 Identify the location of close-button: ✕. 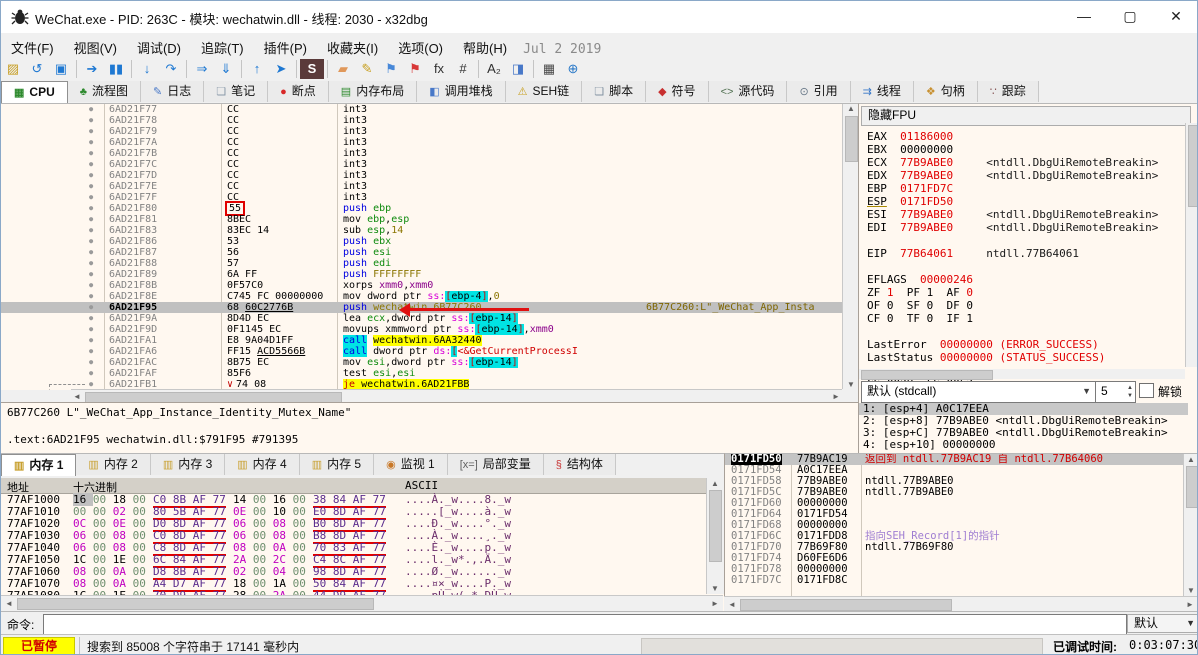
(1175, 16).